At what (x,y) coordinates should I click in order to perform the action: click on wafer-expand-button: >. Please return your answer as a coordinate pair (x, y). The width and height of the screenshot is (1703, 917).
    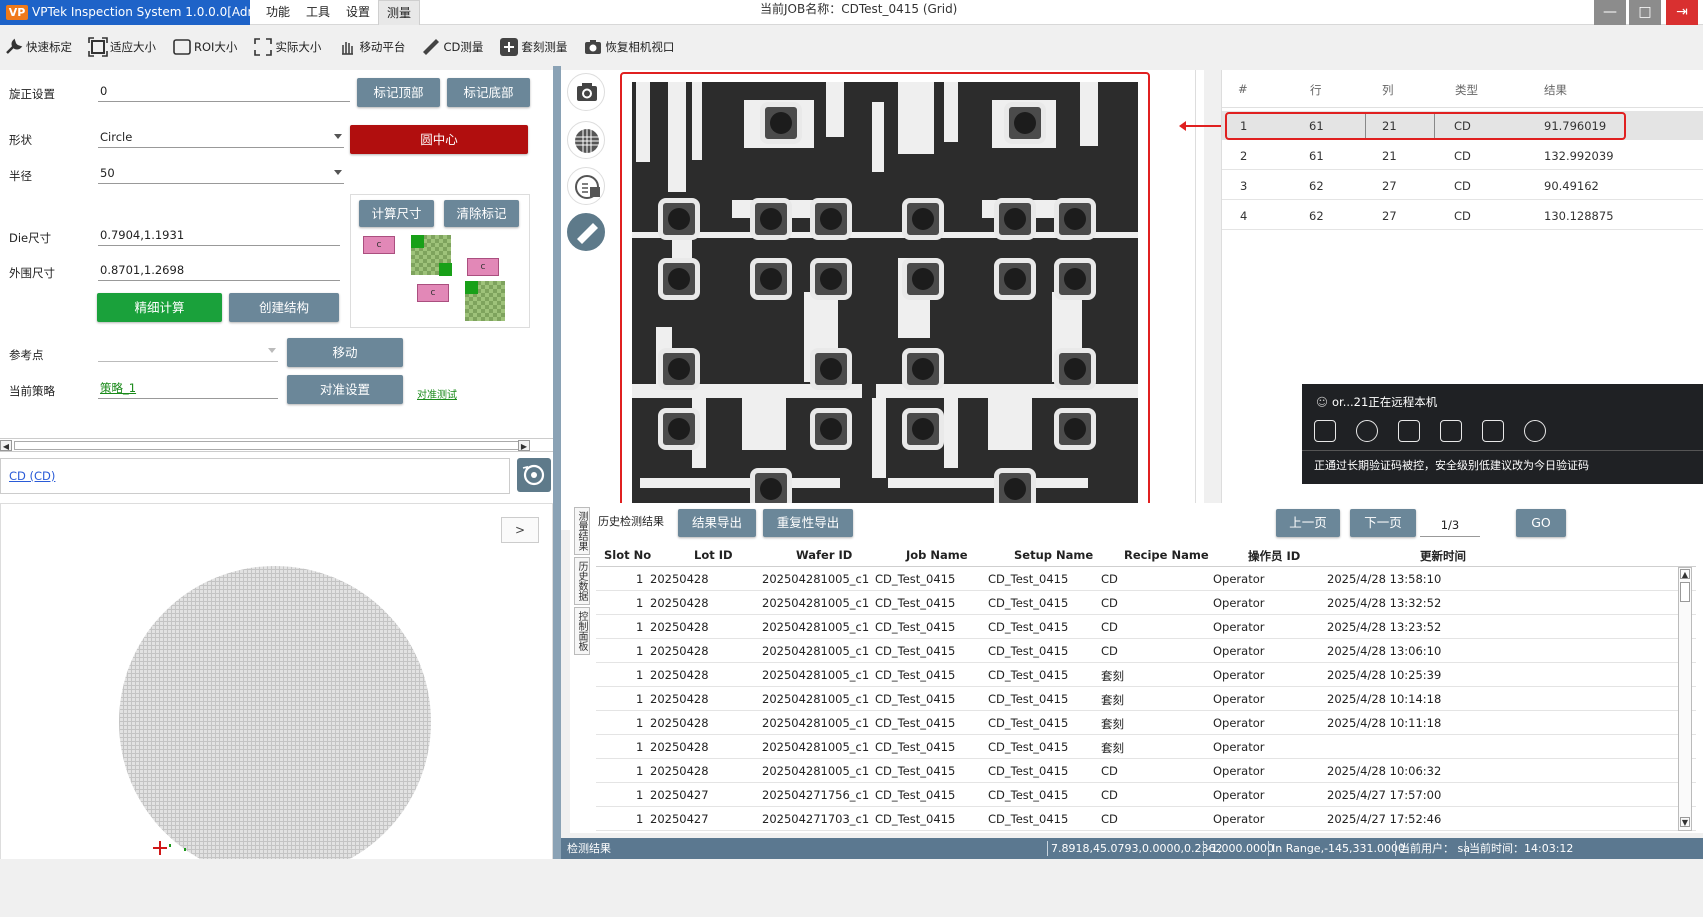
    Looking at the image, I should click on (520, 530).